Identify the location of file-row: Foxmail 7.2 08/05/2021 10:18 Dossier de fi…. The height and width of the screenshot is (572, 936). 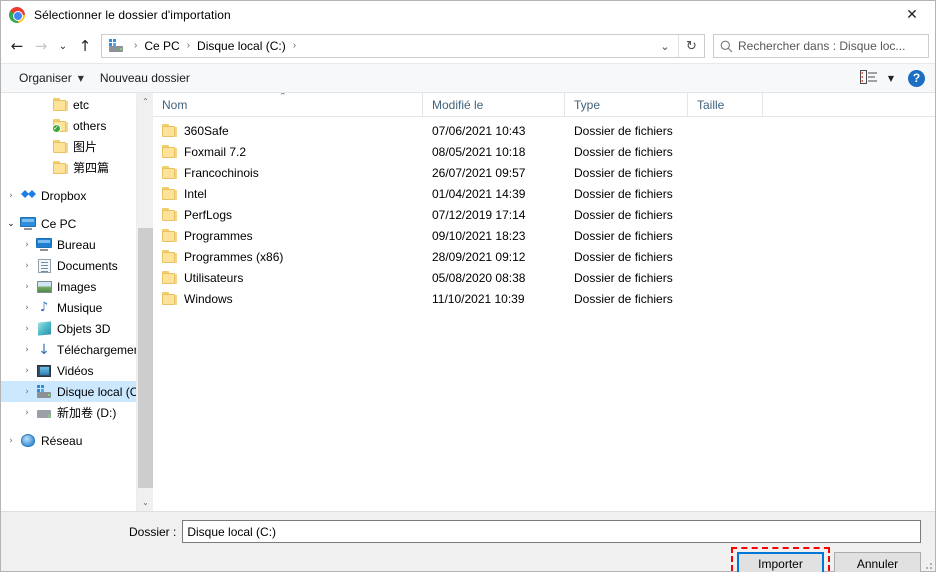
(544, 151).